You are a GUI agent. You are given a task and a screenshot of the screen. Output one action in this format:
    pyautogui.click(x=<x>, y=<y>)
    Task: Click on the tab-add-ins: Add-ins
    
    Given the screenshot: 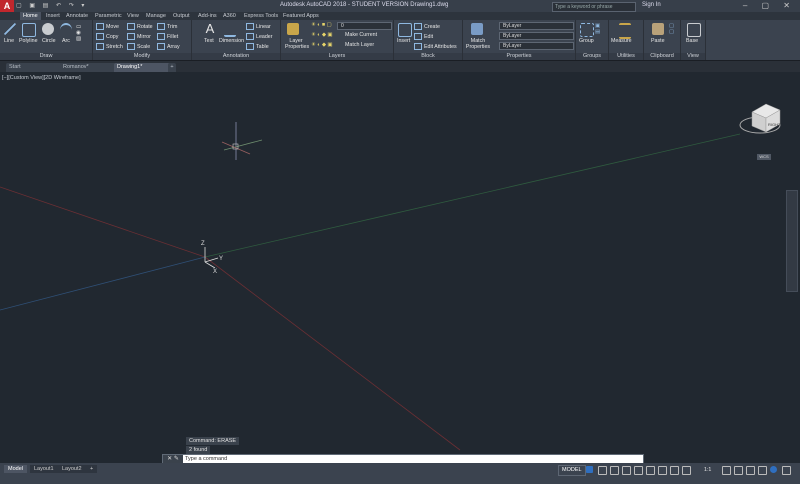 What is the action you would take?
    pyautogui.click(x=207, y=16)
    